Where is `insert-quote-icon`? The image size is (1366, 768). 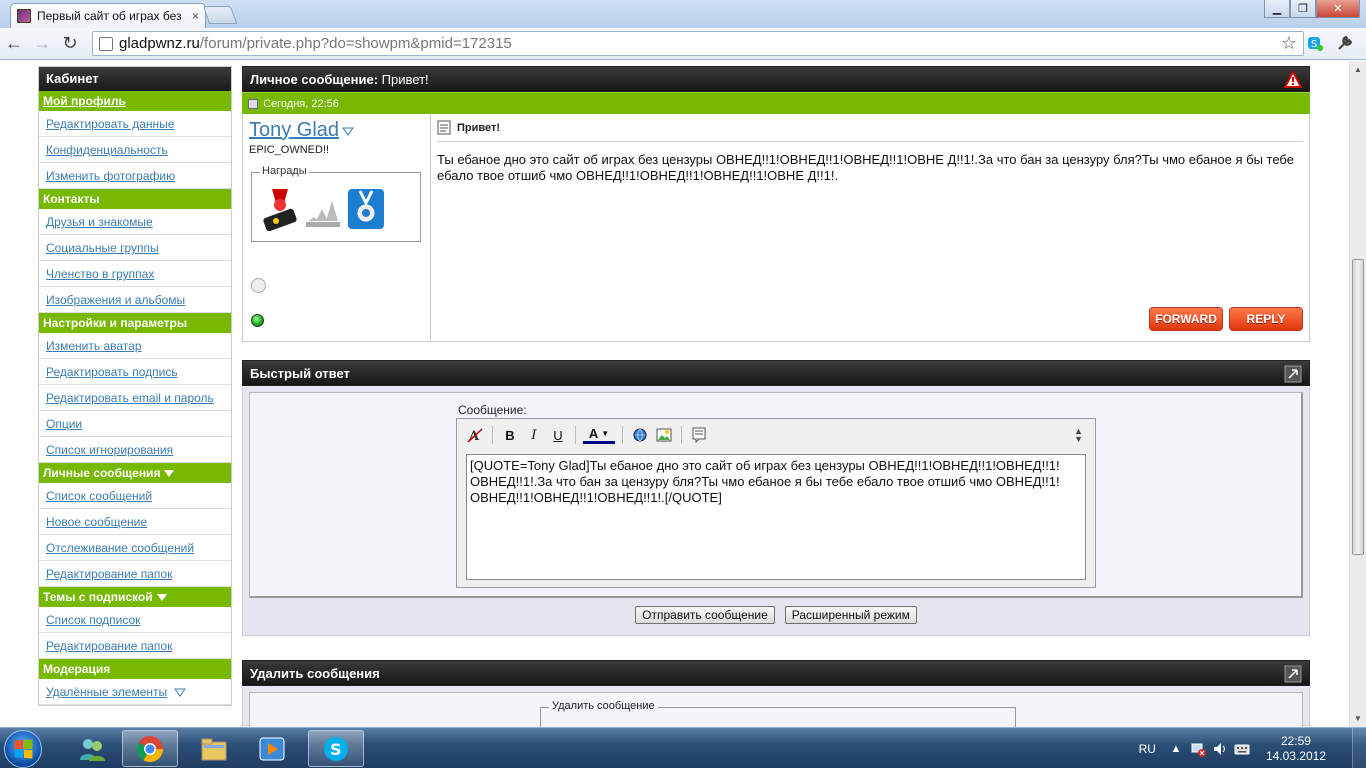 insert-quote-icon is located at coordinates (699, 435).